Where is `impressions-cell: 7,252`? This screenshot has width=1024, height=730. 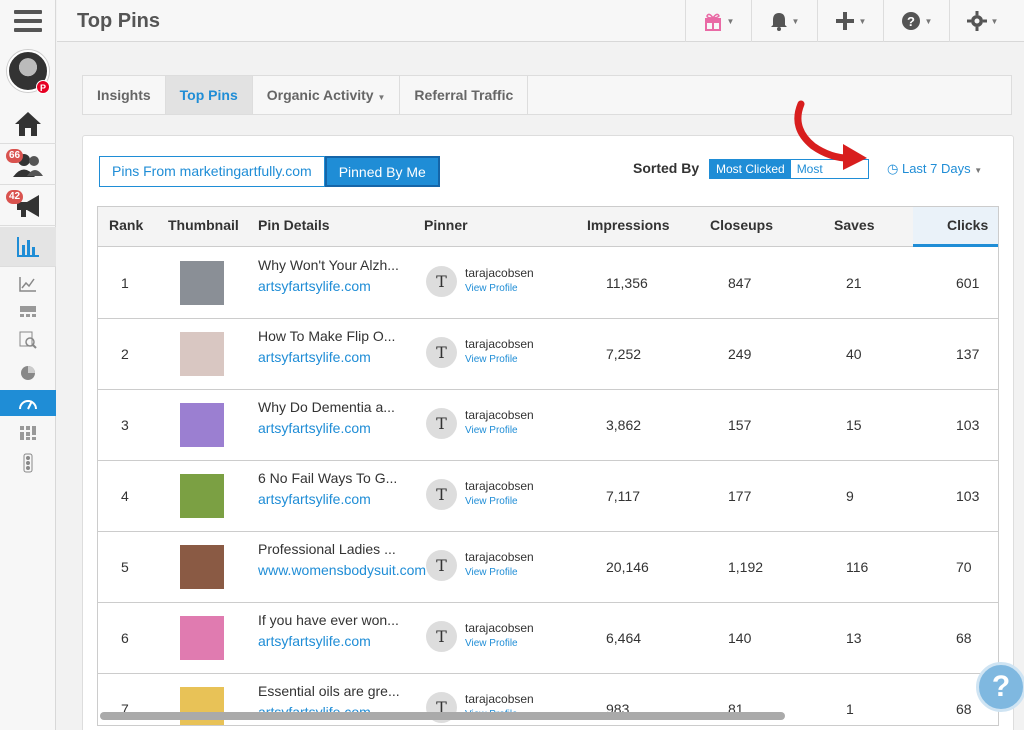 impressions-cell: 7,252 is located at coordinates (624, 354).